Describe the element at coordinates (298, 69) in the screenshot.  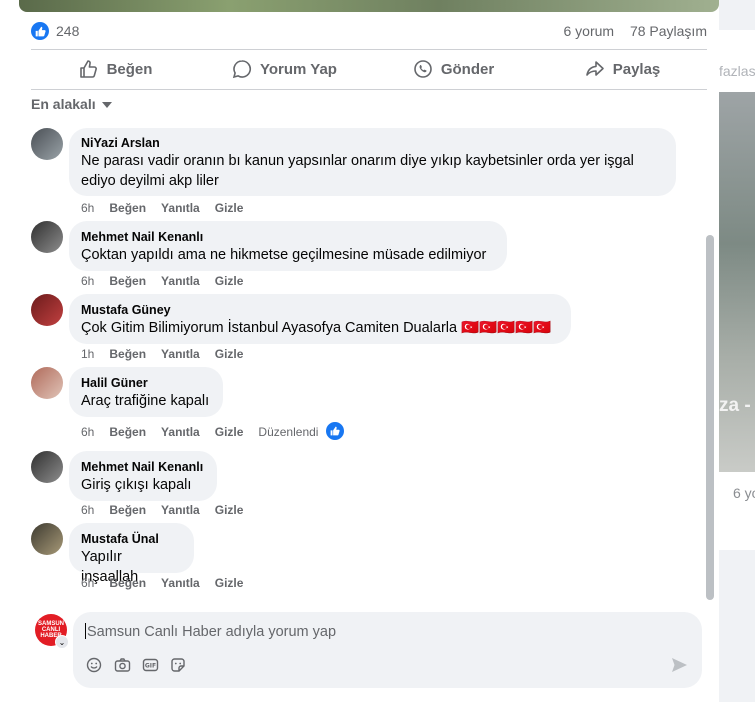
I see `comment-button-label: Yorum Yap` at that location.